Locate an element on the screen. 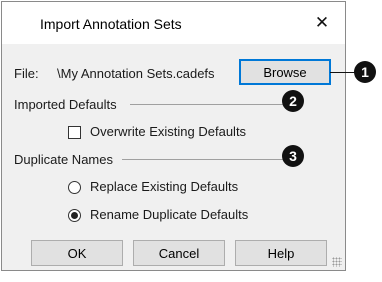  dialog-title: Import Annotation Sets is located at coordinates (111, 24).